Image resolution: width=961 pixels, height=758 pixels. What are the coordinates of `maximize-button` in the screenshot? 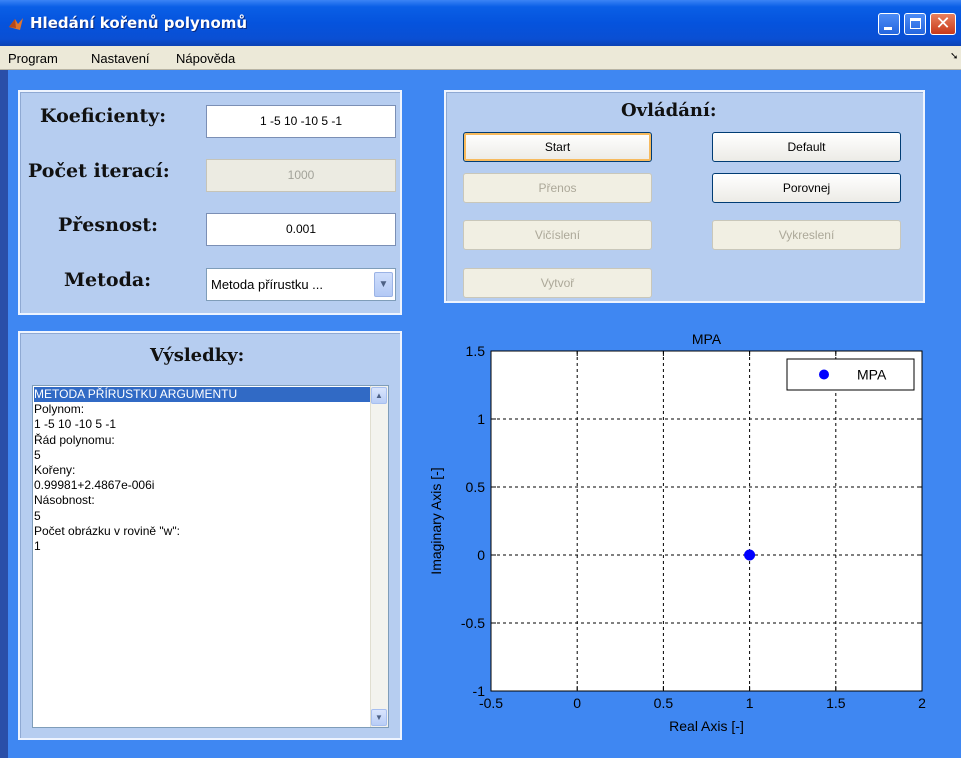 It's located at (915, 24).